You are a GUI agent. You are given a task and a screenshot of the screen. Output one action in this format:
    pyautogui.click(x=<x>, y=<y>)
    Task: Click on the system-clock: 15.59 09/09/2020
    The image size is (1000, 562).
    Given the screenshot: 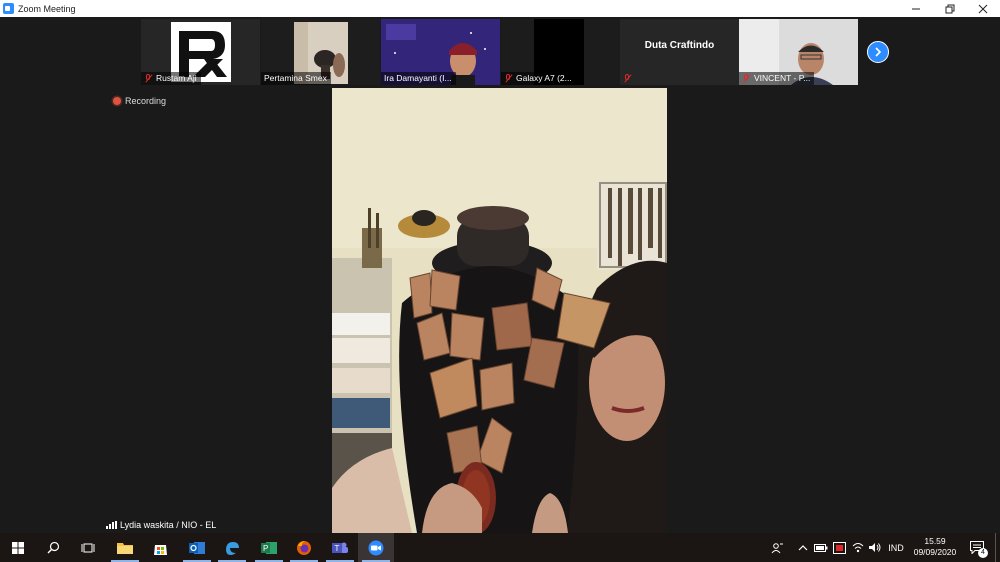 What is the action you would take?
    pyautogui.click(x=935, y=547)
    